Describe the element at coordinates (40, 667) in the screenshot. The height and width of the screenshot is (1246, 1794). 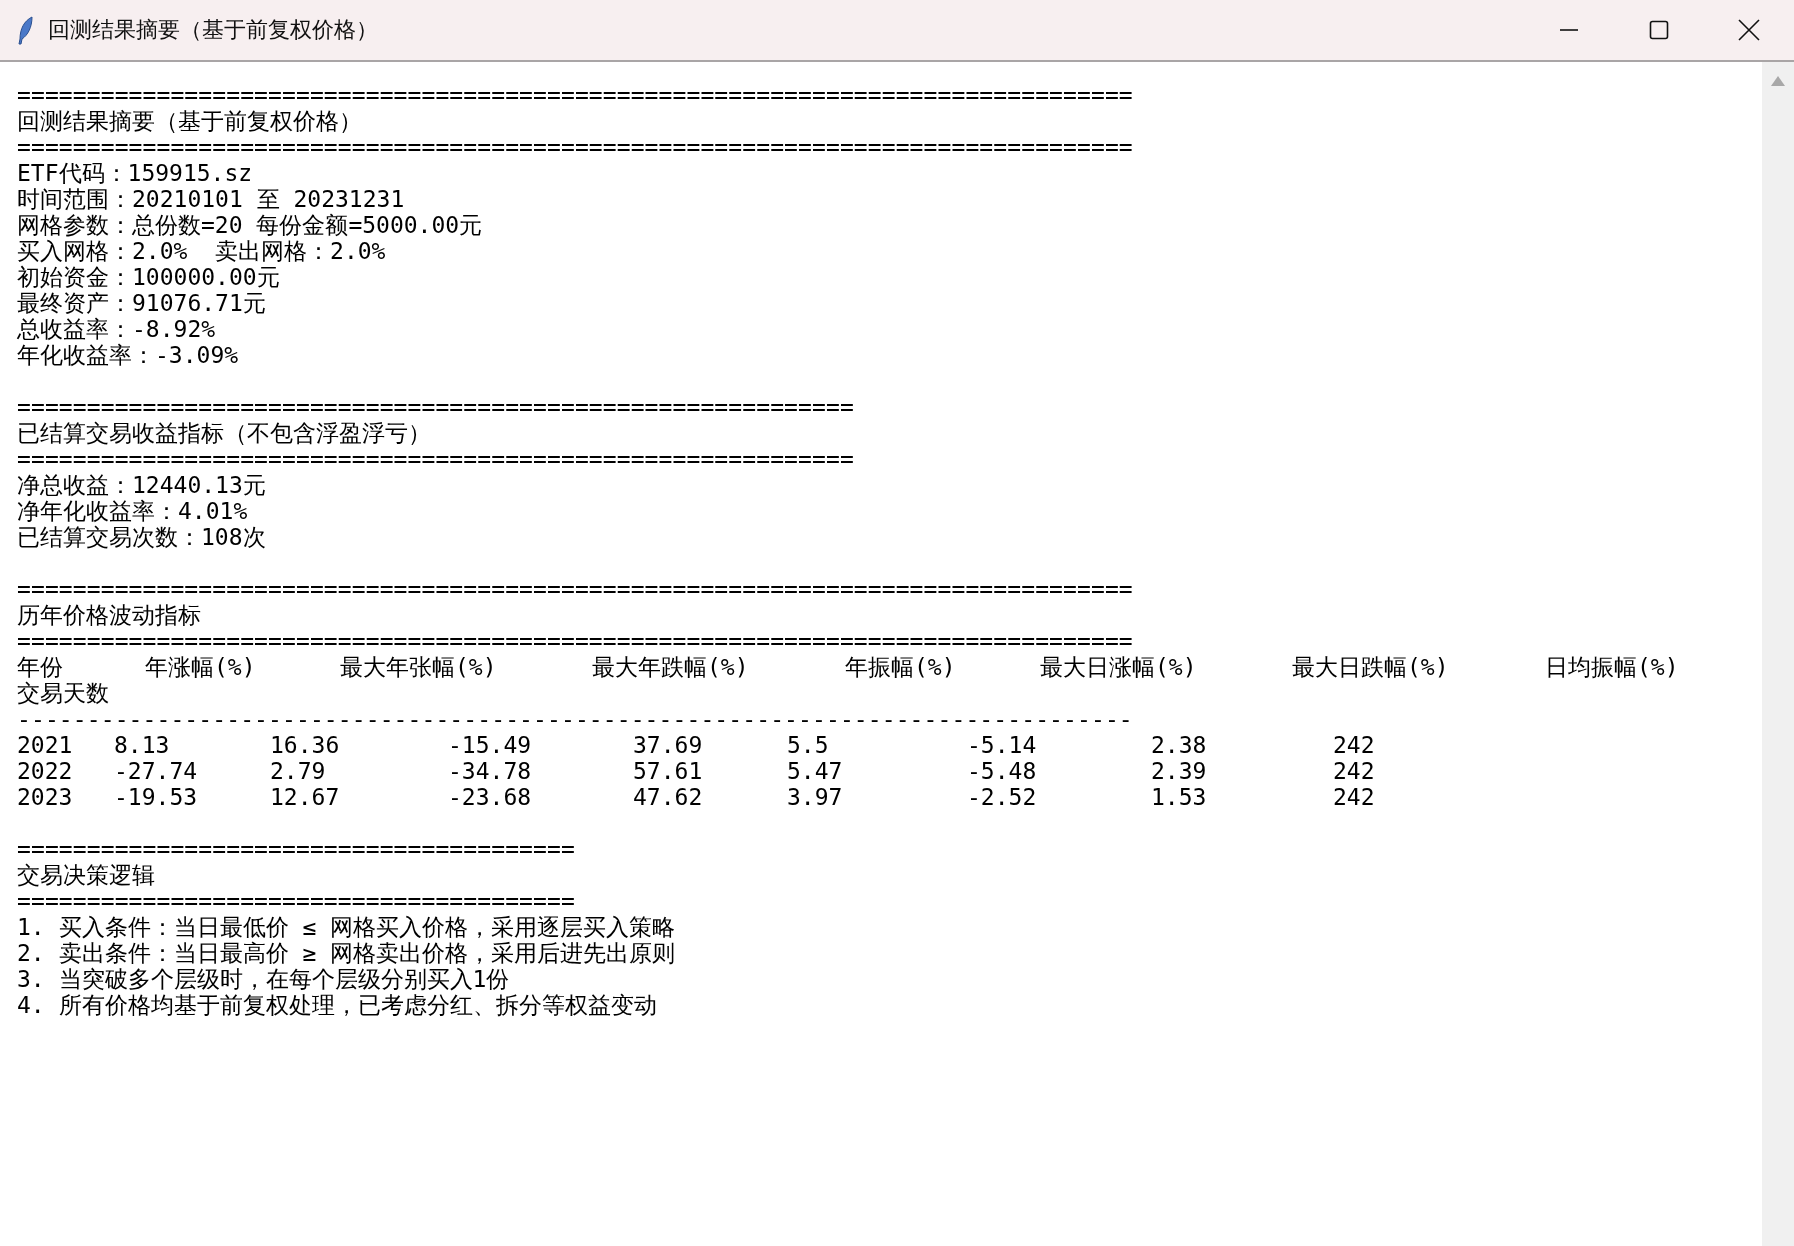
I see `header-text: 年份` at that location.